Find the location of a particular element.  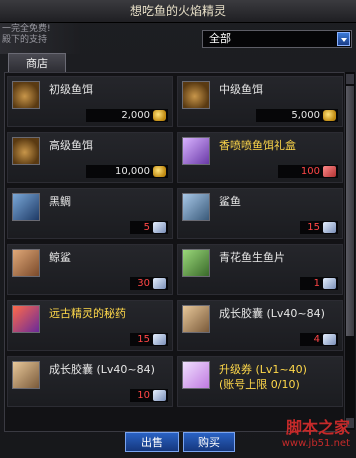

watermark-url: www.jb51.net is located at coordinates (315, 443).